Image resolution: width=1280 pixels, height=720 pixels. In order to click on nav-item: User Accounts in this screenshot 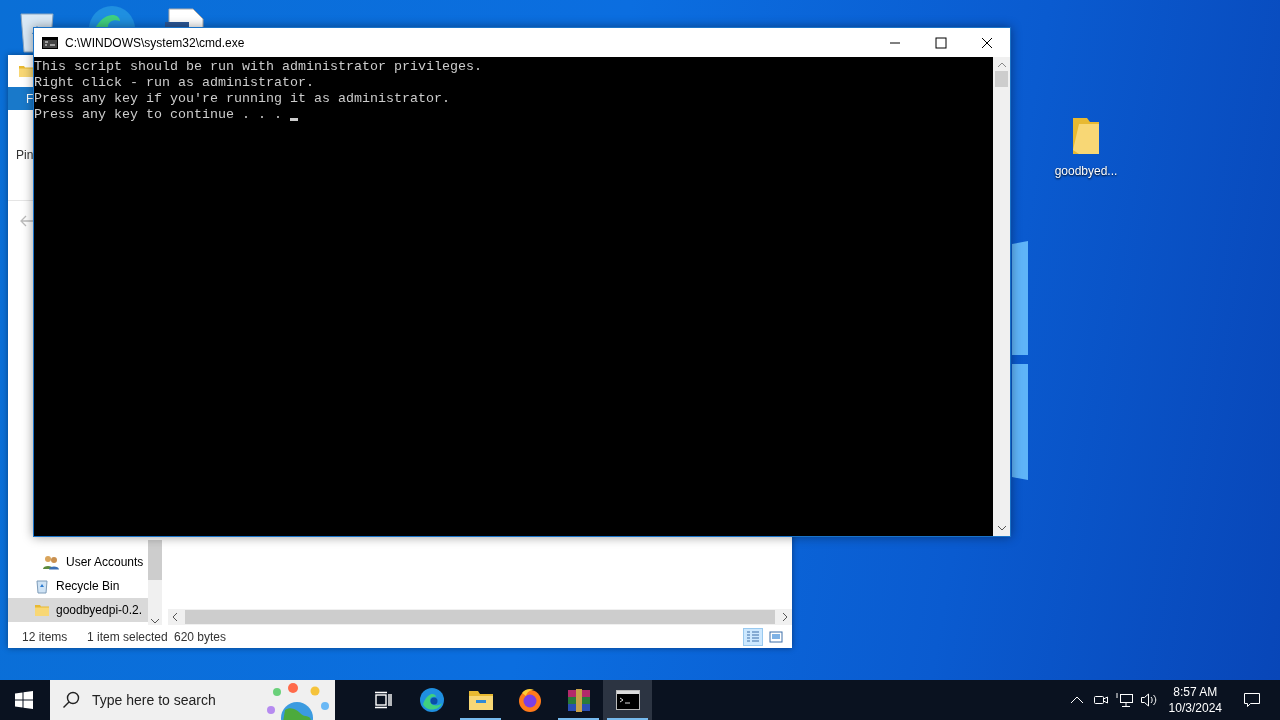, I will do `click(78, 562)`.